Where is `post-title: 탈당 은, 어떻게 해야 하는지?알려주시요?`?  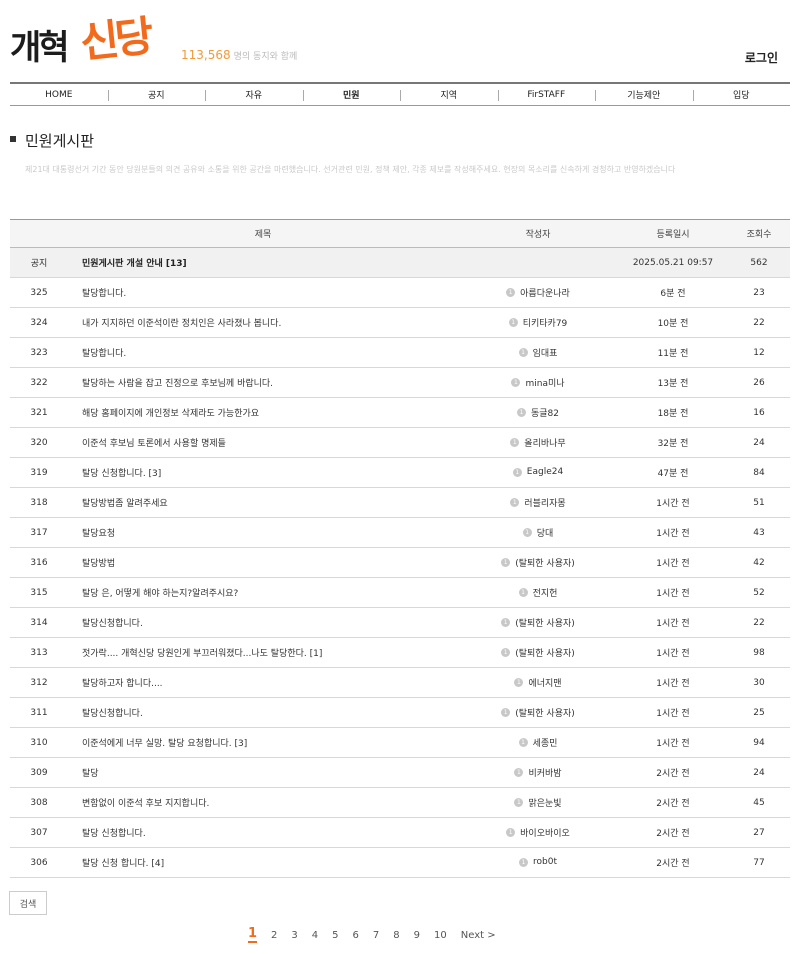 post-title: 탈당 은, 어떻게 해야 하는지?알려주시요? is located at coordinates (263, 592).